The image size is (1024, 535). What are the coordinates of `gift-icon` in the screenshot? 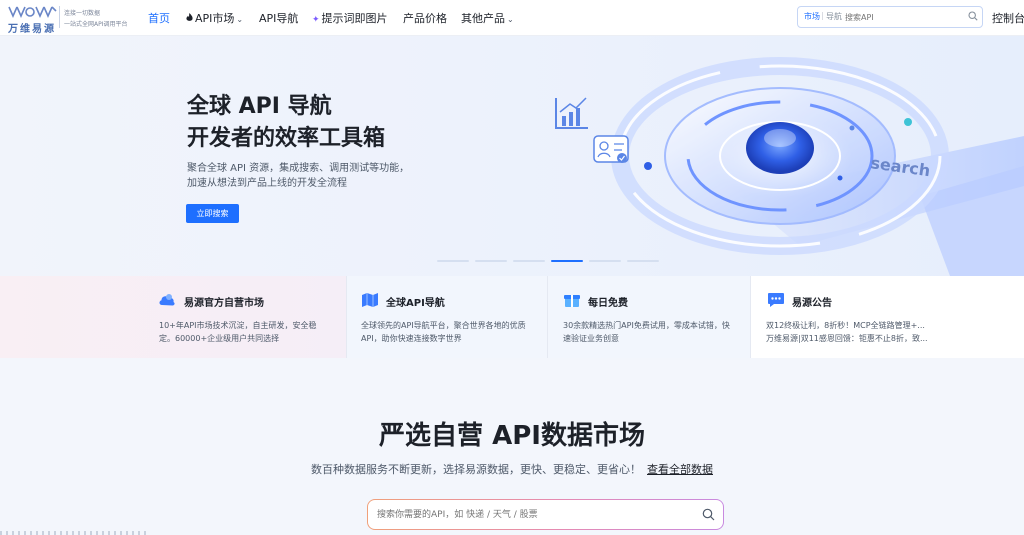 It's located at (572, 301).